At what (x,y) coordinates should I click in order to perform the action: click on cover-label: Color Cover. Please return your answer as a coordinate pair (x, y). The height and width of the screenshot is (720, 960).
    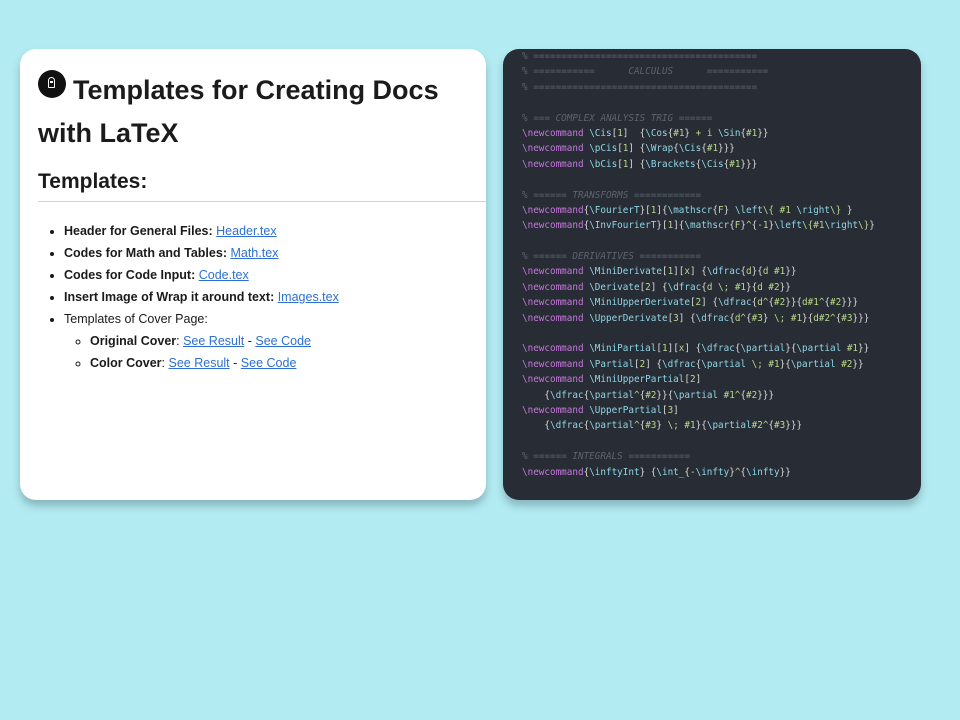
    Looking at the image, I should click on (126, 363).